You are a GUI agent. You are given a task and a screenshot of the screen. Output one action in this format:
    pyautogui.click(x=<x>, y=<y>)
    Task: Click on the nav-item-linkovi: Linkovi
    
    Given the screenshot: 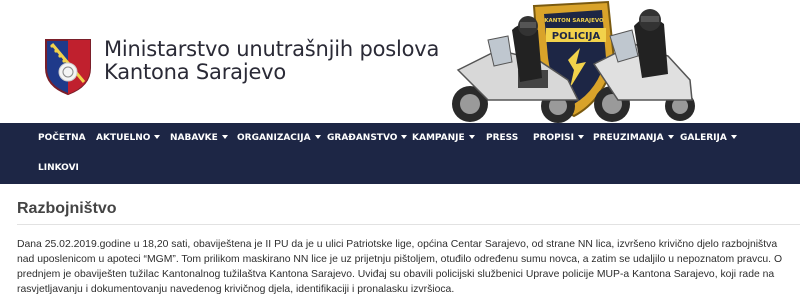 What is the action you would take?
    pyautogui.click(x=58, y=168)
    